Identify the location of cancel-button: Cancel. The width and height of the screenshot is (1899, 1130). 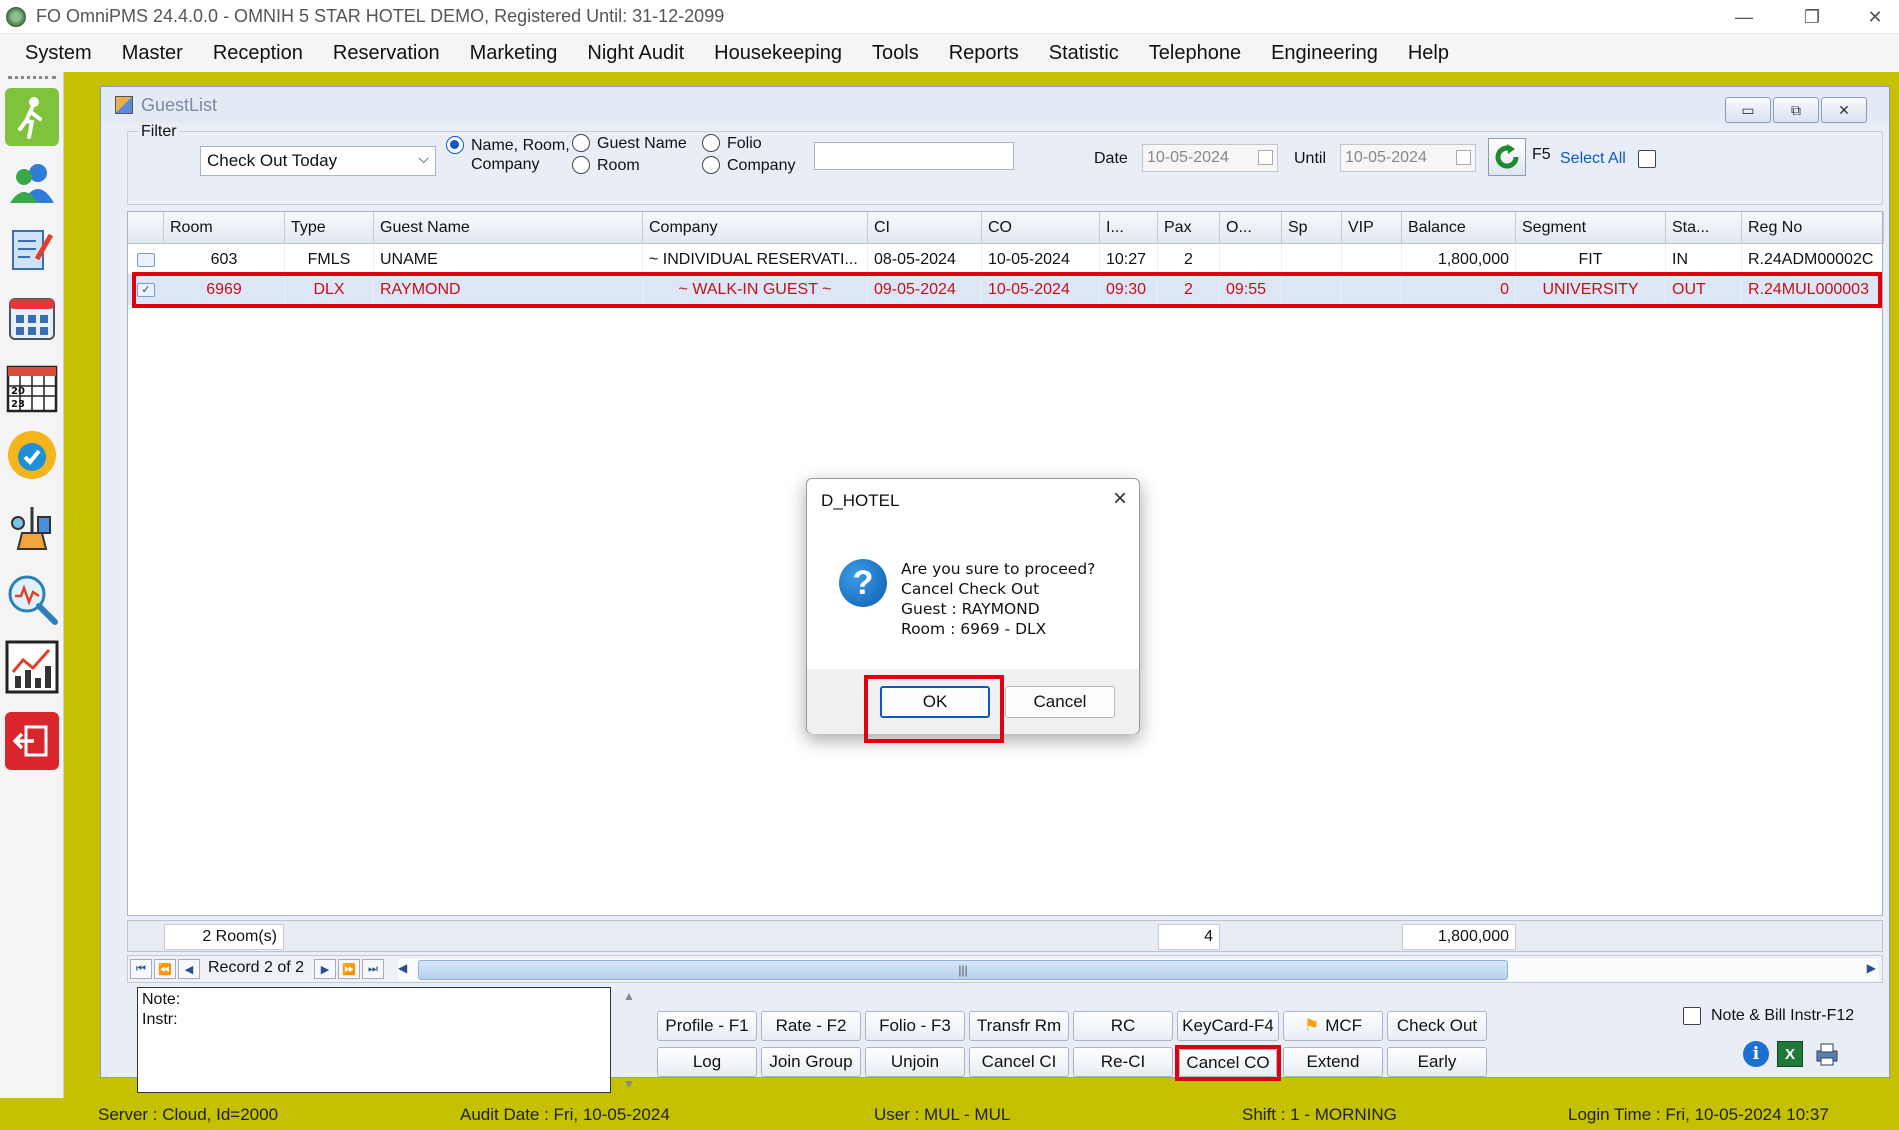
(1060, 702).